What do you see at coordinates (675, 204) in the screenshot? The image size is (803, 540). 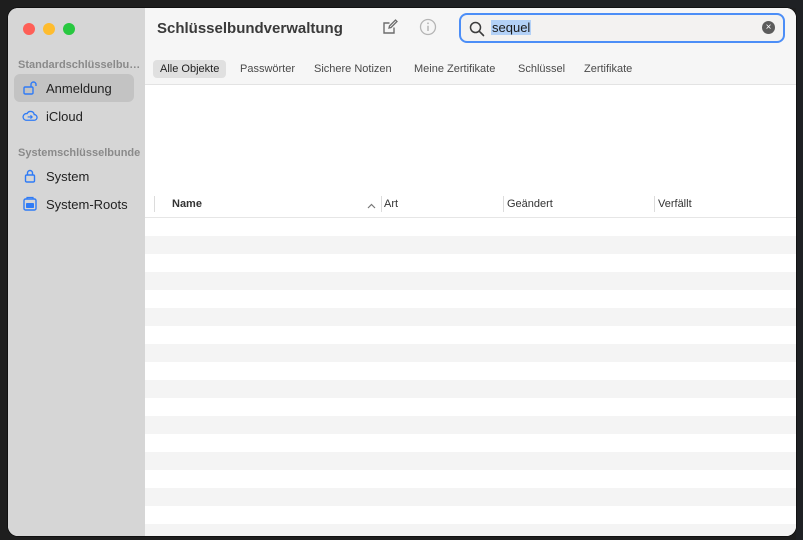 I see `column-header-verfaellt: Verfällt` at bounding box center [675, 204].